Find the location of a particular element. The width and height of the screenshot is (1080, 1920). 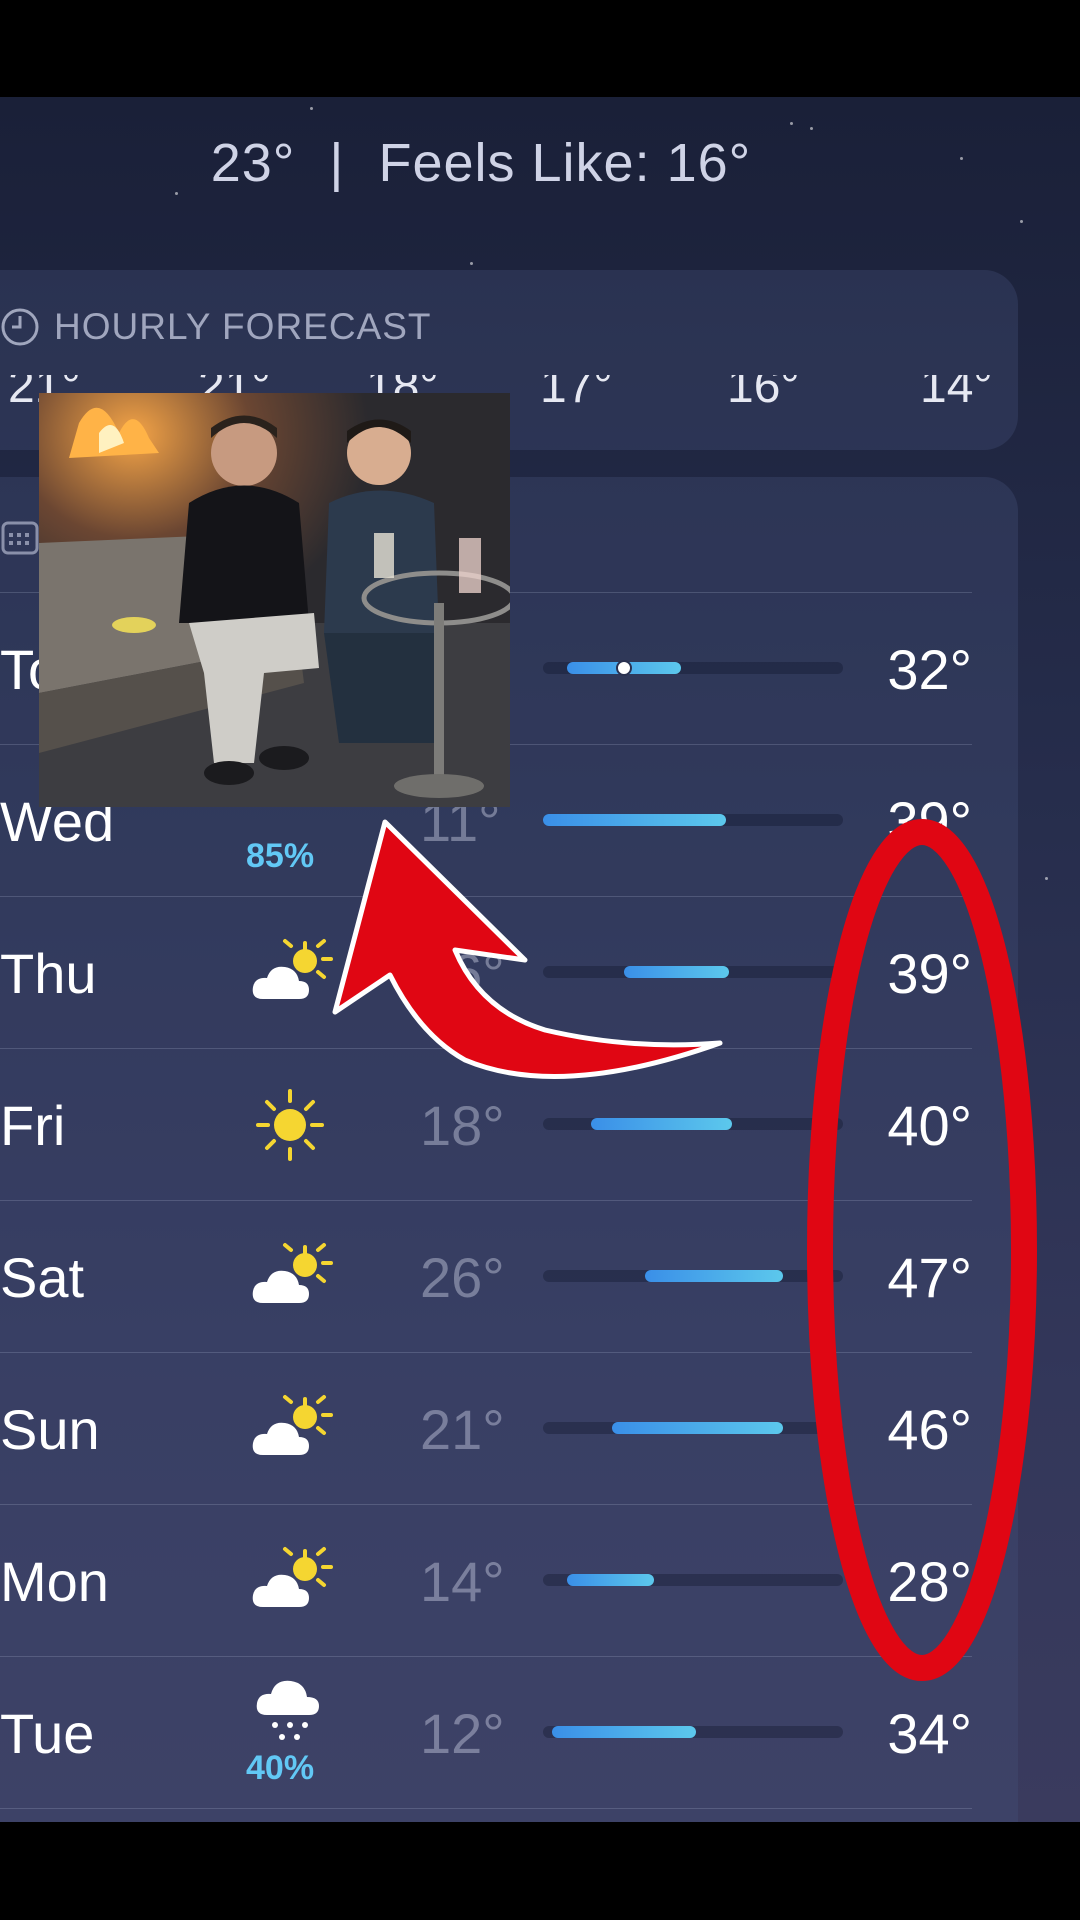

high-temp: 47° is located at coordinates (929, 1277).